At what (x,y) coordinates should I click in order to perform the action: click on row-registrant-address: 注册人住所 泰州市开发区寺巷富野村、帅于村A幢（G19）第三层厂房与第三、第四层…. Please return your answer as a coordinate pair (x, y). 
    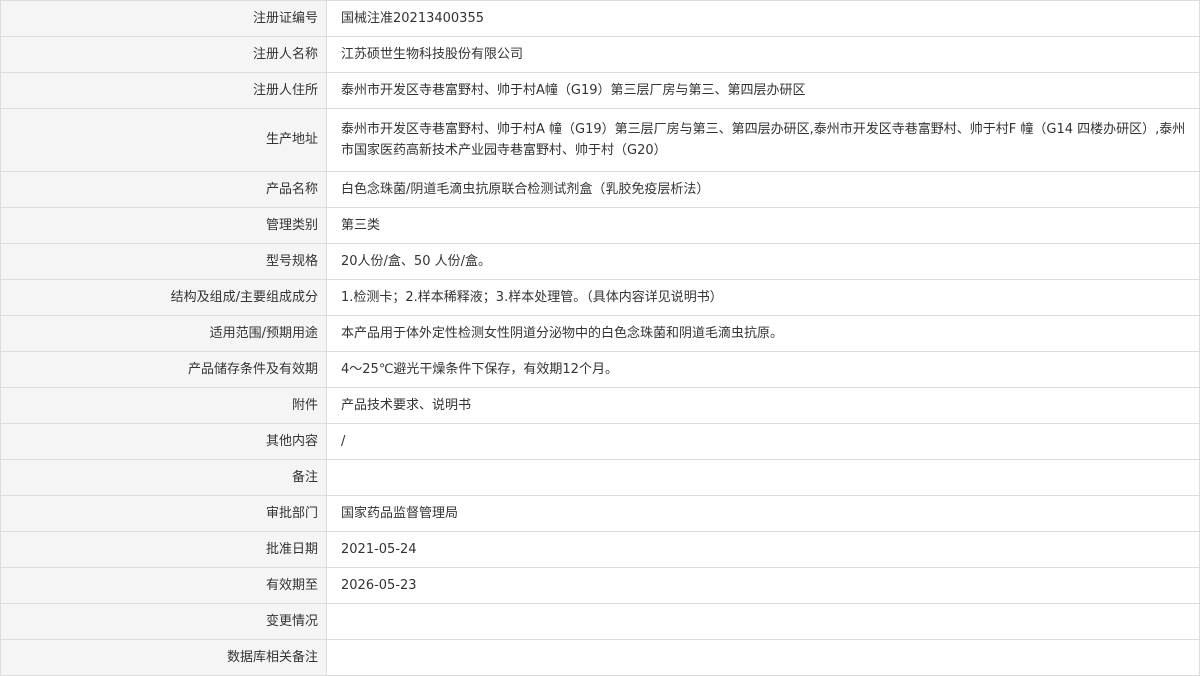
    Looking at the image, I should click on (600, 90).